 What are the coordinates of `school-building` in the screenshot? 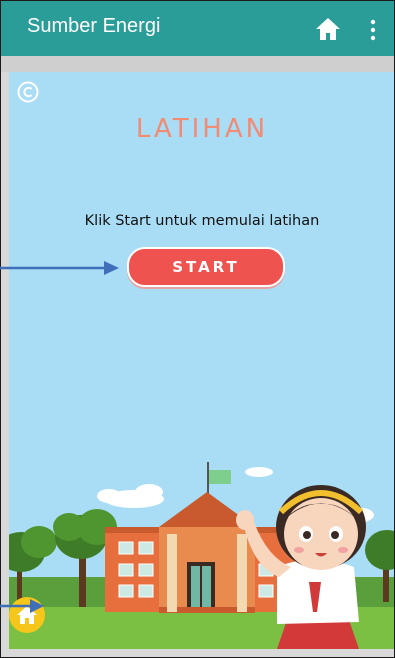 It's located at (200, 537).